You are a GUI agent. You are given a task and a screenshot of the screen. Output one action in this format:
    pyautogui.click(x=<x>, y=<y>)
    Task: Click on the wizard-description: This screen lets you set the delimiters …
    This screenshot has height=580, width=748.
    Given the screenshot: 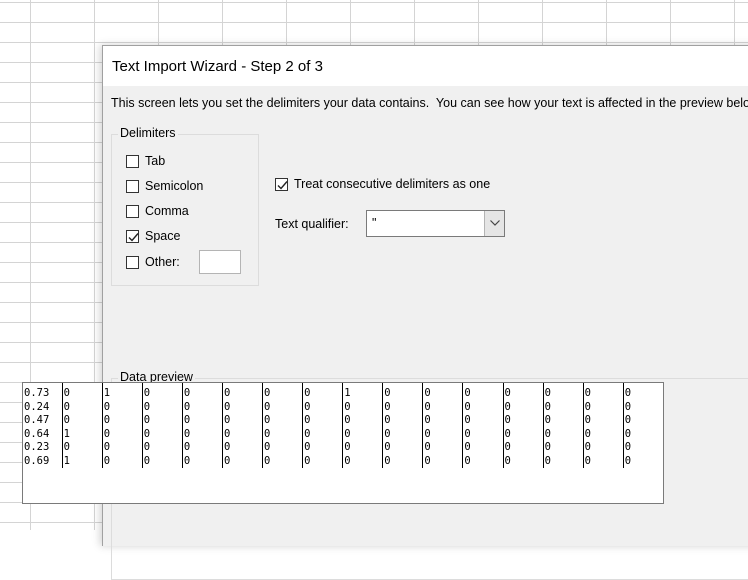 What is the action you would take?
    pyautogui.click(x=429, y=103)
    